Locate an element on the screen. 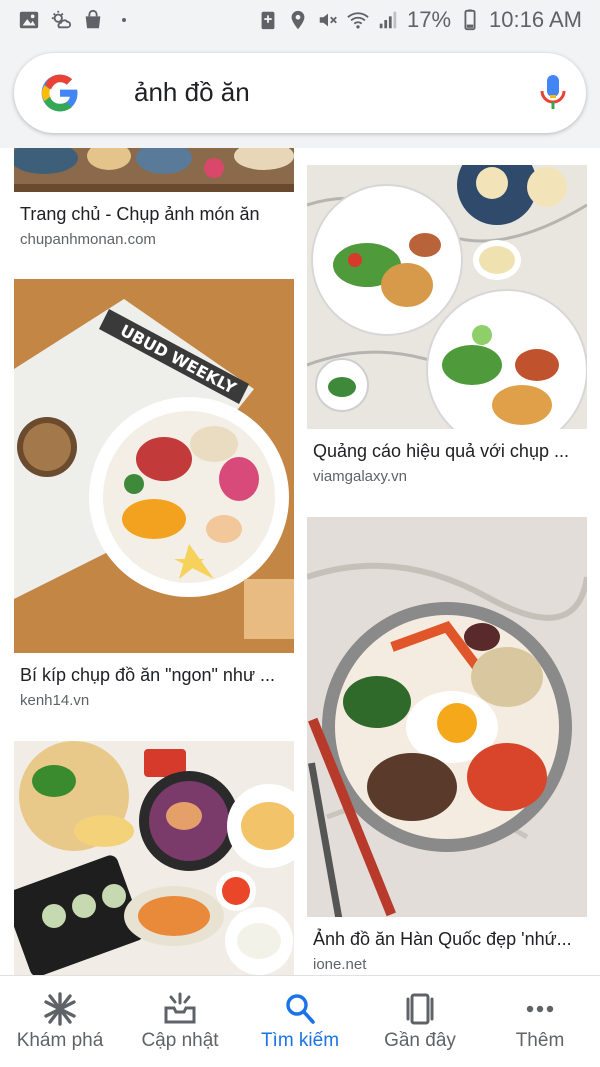 The image size is (600, 1067). wifi-icon is located at coordinates (358, 20).